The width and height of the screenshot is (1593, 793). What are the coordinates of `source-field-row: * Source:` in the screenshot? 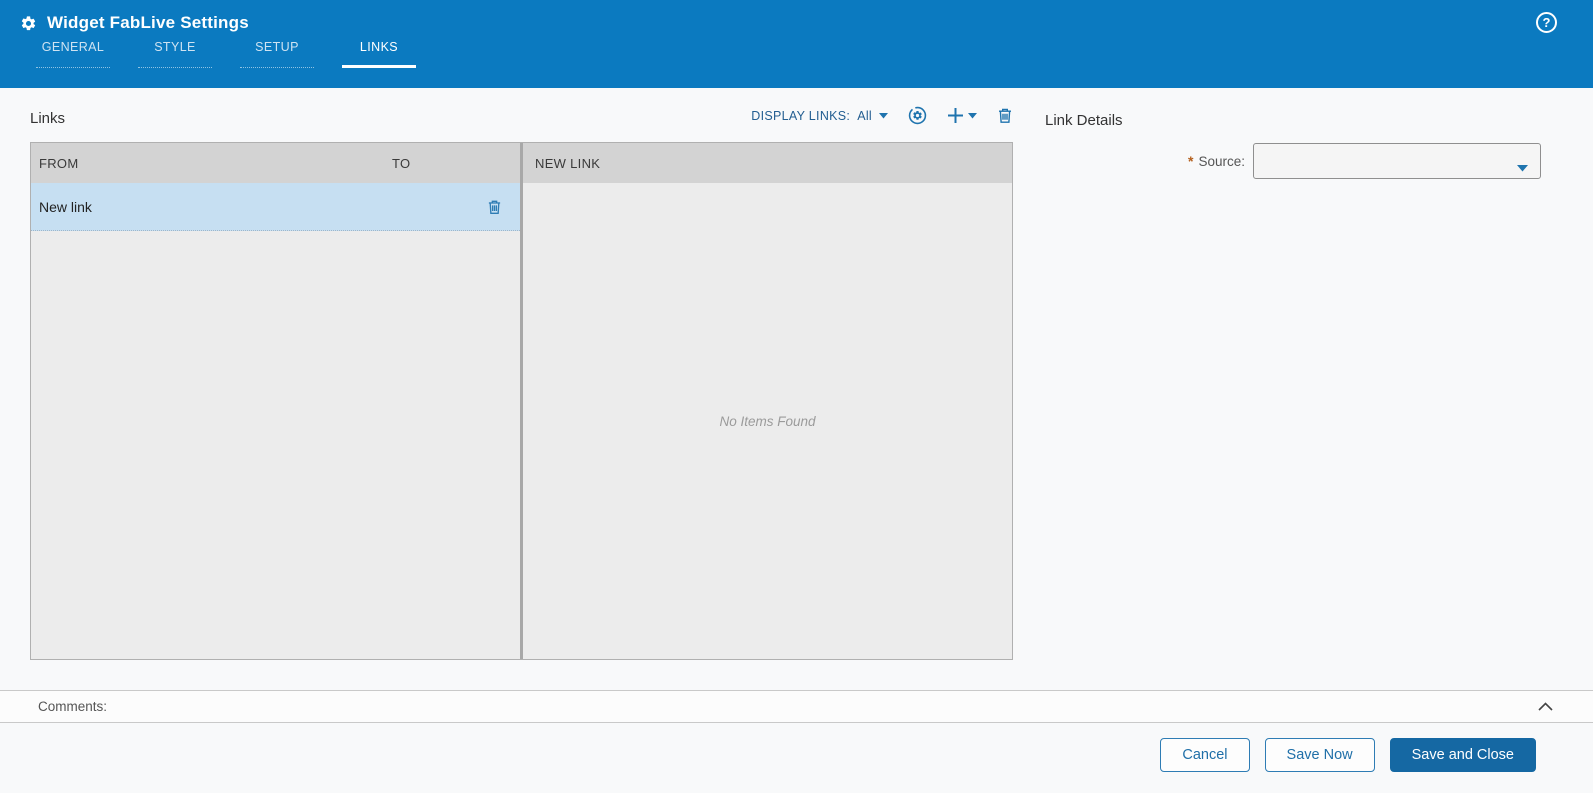 It's located at (1293, 161).